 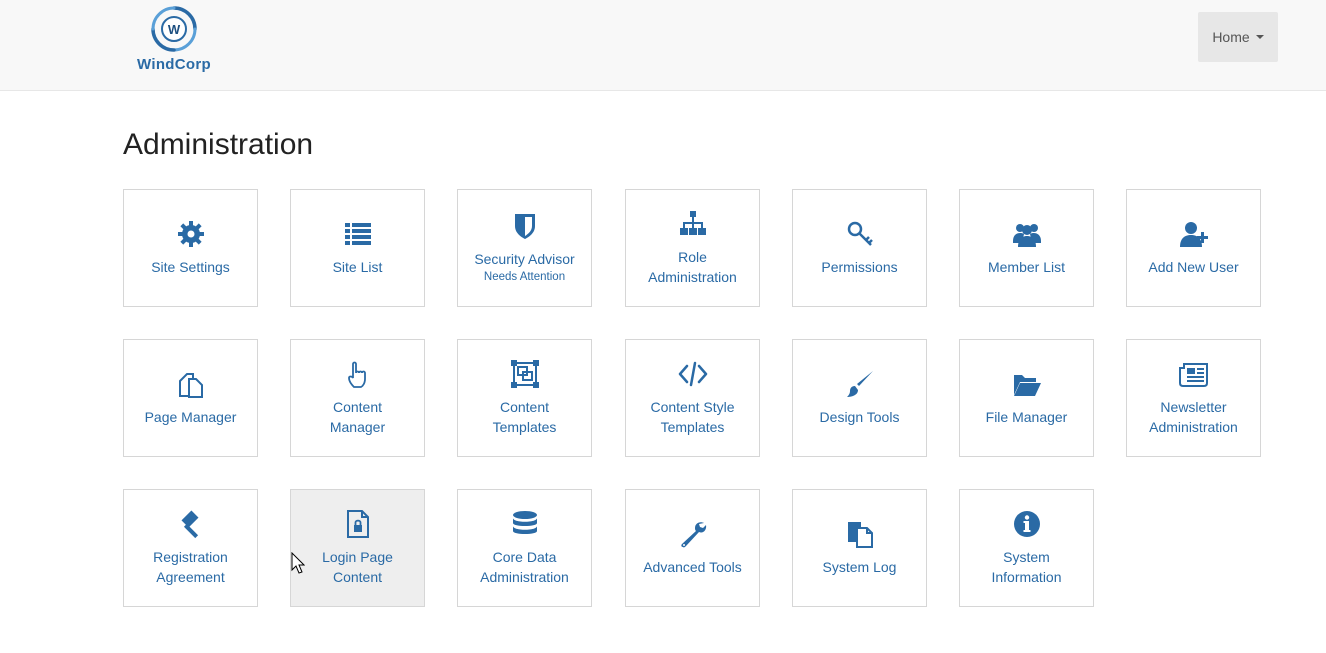 What do you see at coordinates (358, 374) in the screenshot?
I see `hand-pointer-icon` at bounding box center [358, 374].